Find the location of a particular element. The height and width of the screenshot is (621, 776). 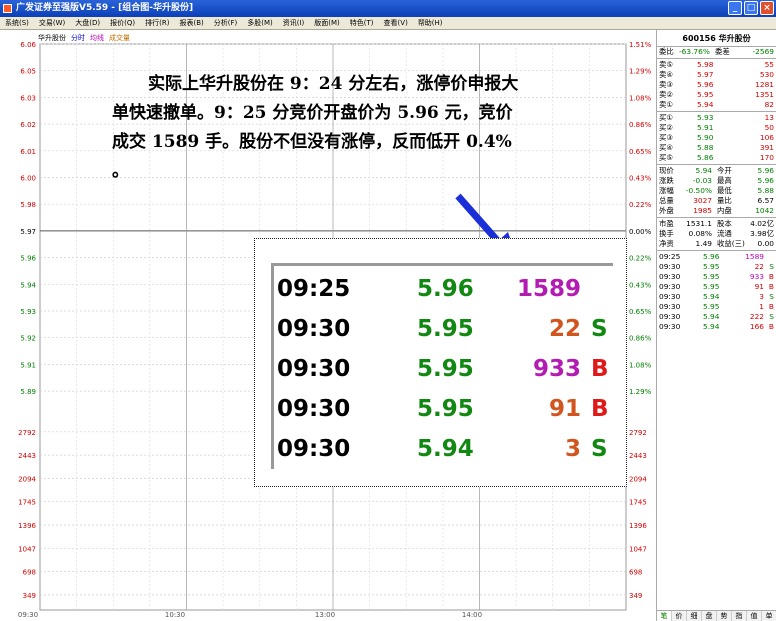

tick-volume: 91 is located at coordinates (759, 286).